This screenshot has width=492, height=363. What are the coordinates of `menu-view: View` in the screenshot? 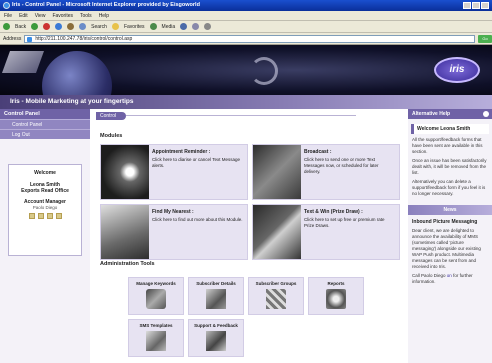 It's located at (40, 16).